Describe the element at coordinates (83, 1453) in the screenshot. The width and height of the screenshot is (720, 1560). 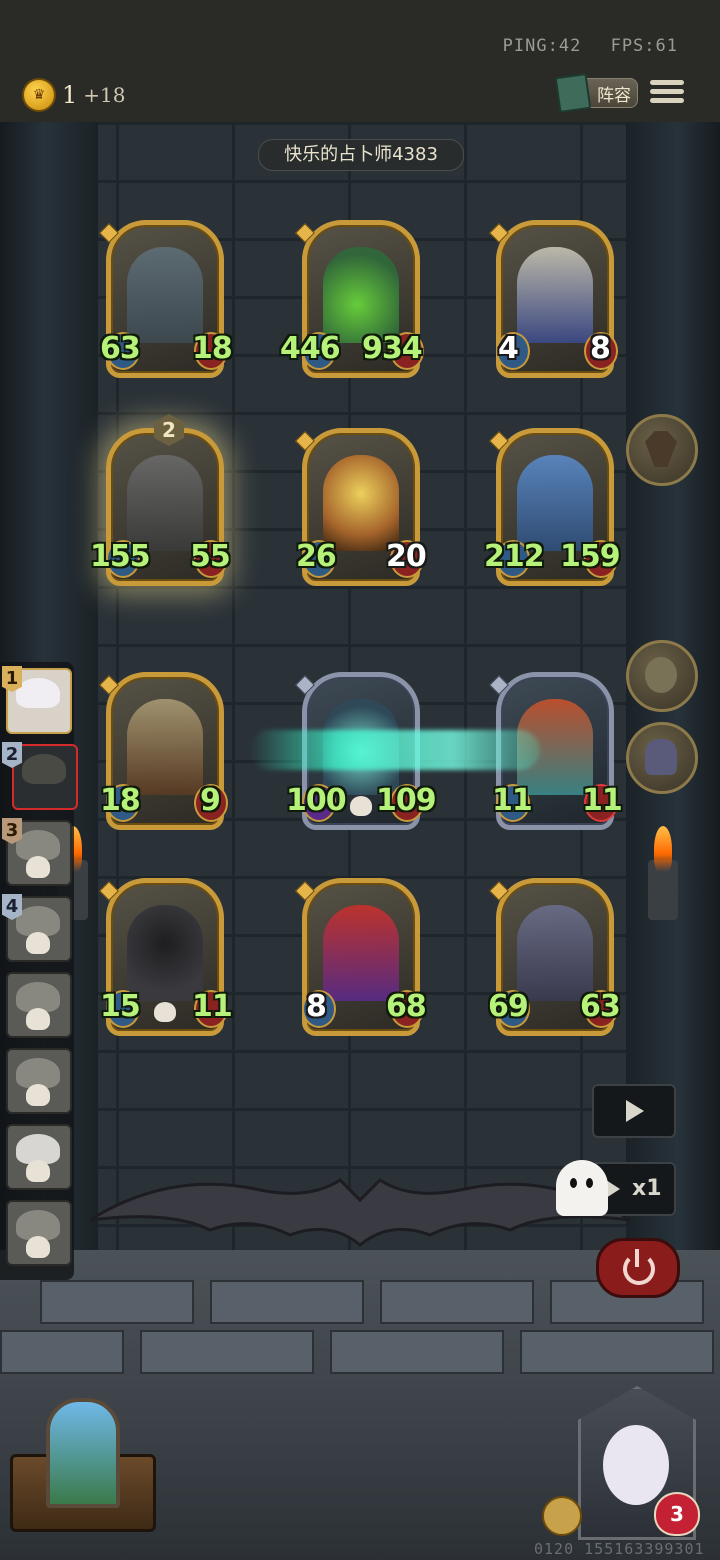
I see `stained-window-icon` at that location.